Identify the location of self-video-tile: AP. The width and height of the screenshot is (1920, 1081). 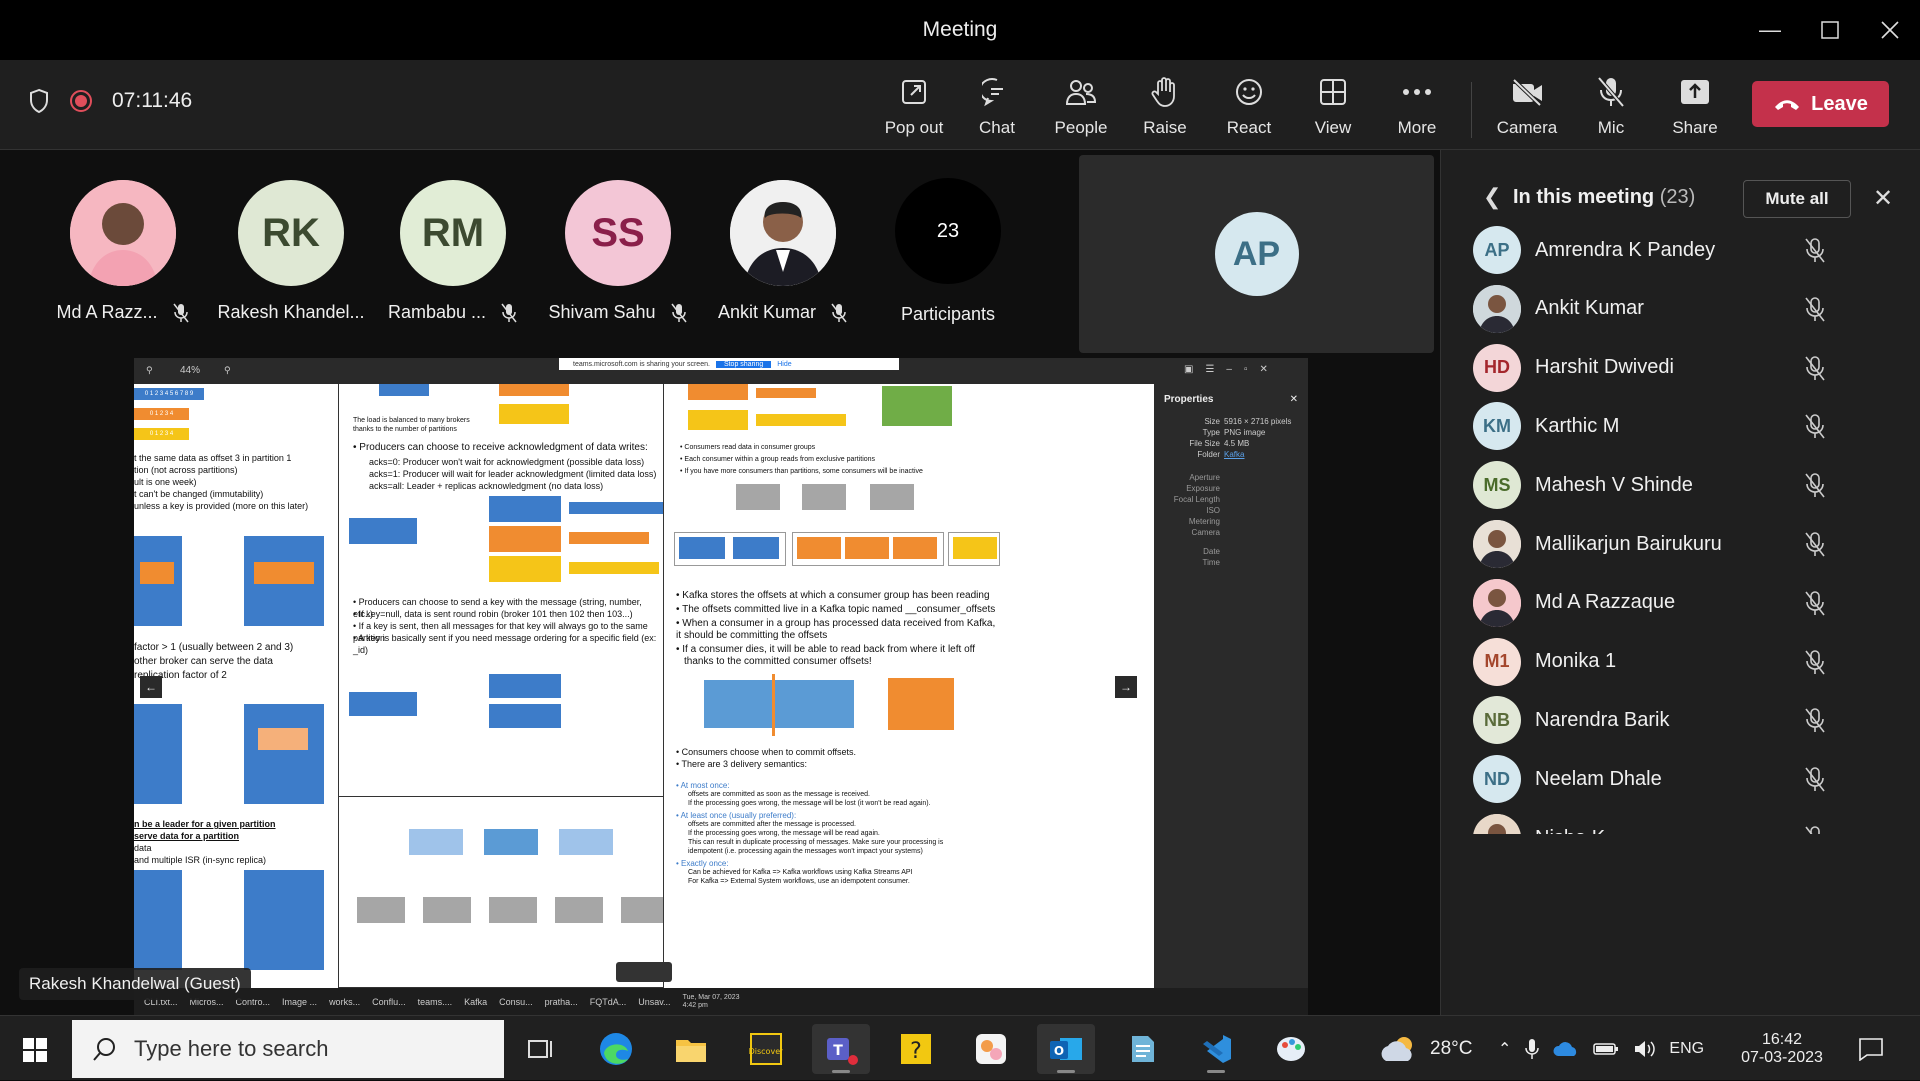
(1256, 254).